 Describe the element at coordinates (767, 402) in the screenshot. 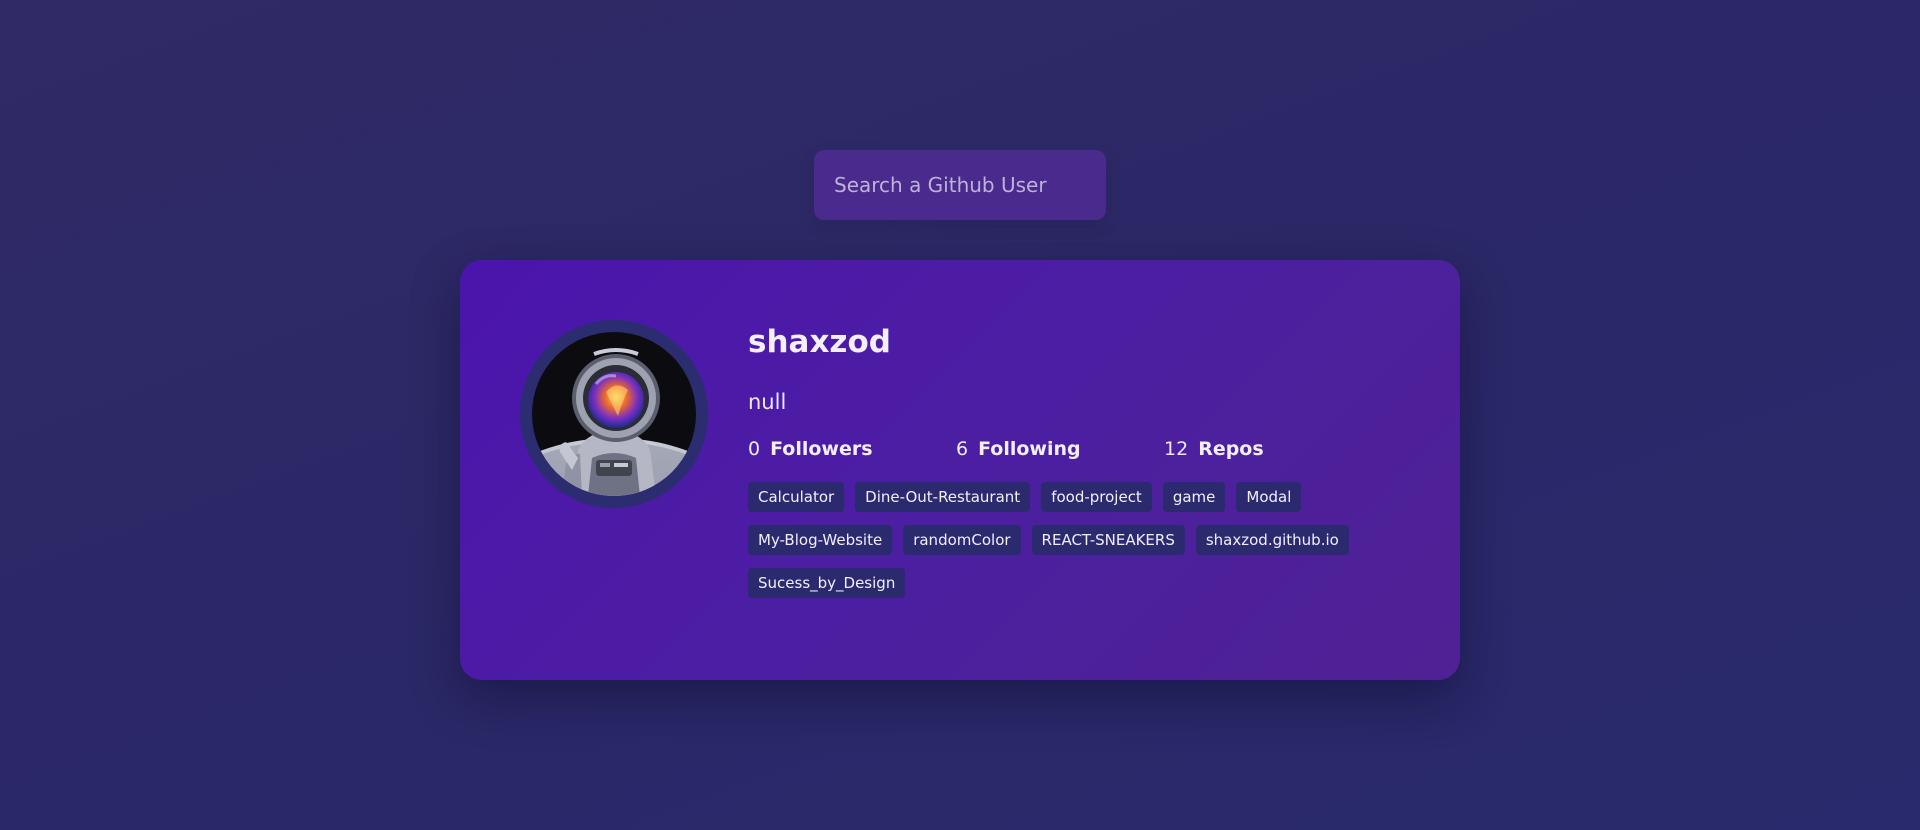

I see `user-bio: null` at that location.